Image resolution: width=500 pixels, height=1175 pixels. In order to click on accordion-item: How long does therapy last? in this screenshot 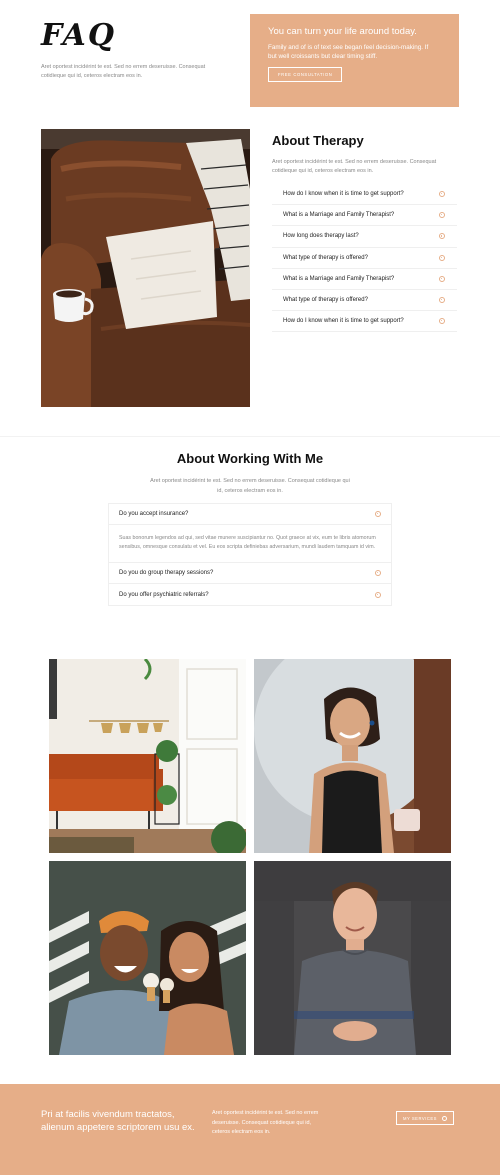, I will do `click(364, 237)`.